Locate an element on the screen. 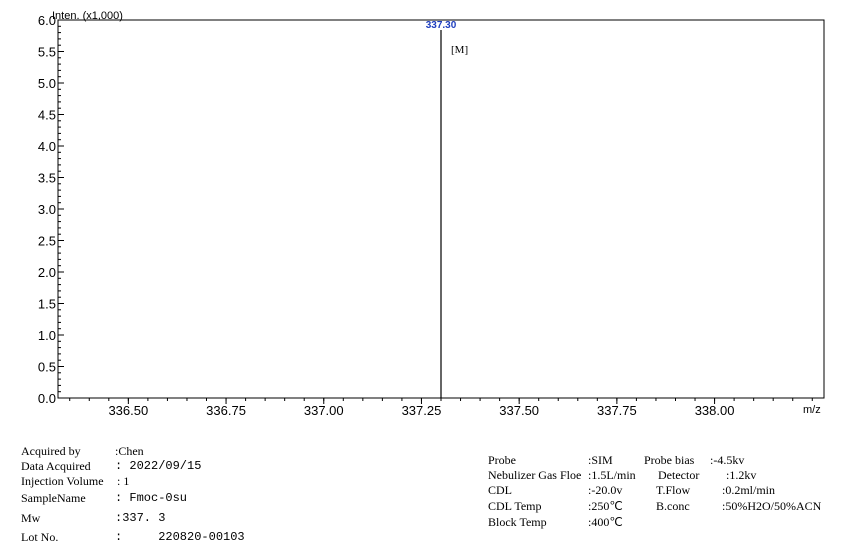  x-tick-label: 336.75 is located at coordinates (226, 410).